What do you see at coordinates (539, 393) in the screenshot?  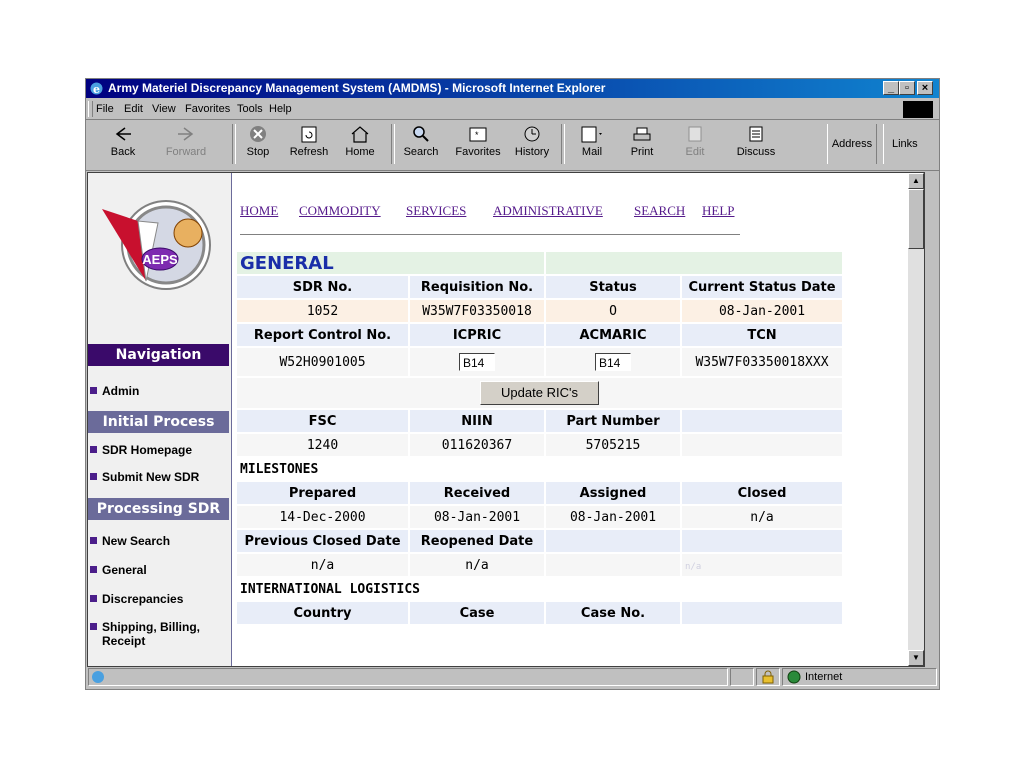 I see `update-rics-button: Update RIC's` at bounding box center [539, 393].